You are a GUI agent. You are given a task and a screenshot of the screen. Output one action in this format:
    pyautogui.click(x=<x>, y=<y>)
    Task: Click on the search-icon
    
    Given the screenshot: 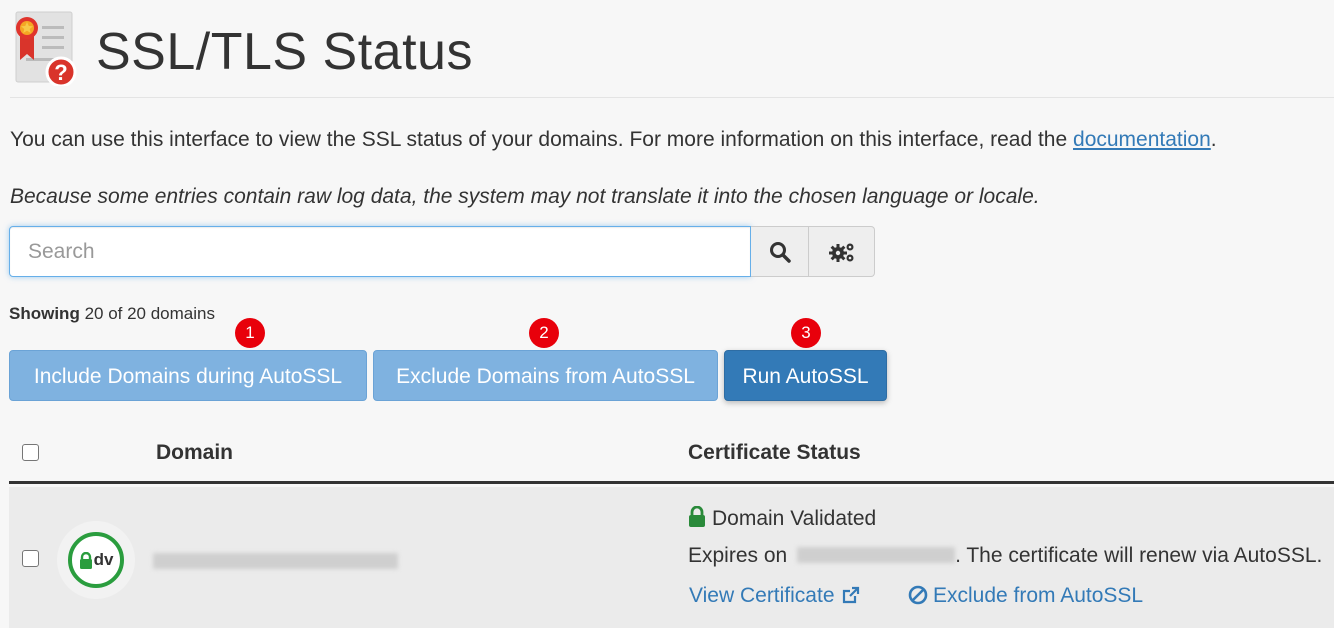 What is the action you would take?
    pyautogui.click(x=780, y=252)
    